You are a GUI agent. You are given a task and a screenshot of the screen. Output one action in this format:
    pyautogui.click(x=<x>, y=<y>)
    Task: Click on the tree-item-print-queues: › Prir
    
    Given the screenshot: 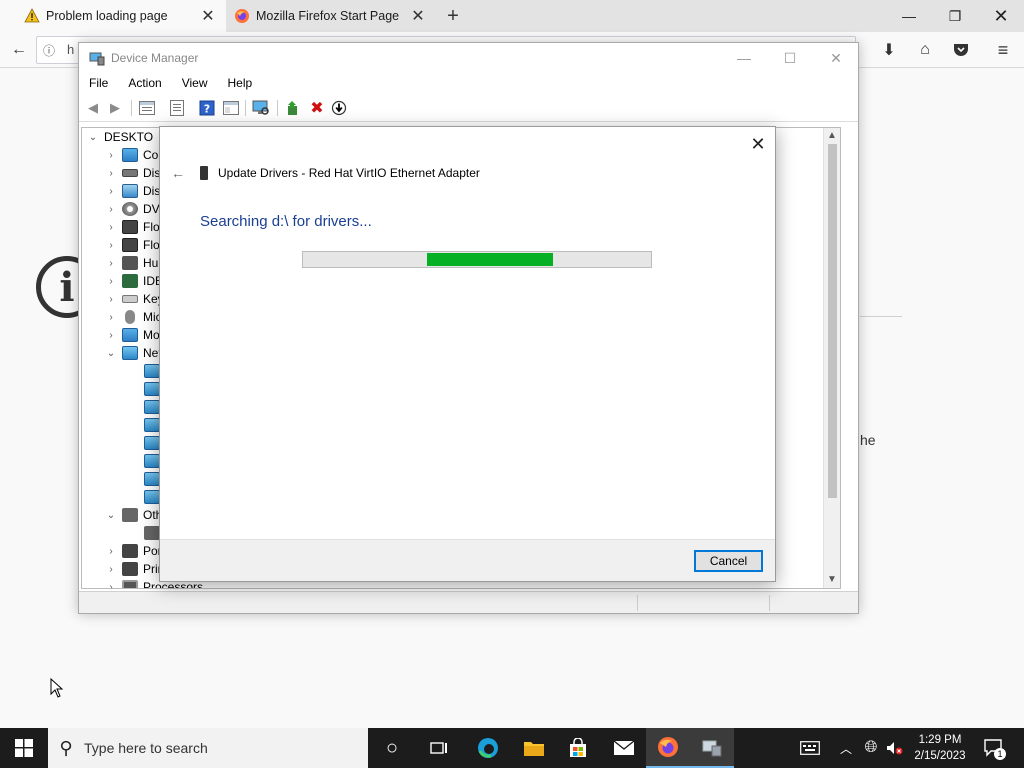 What is the action you would take?
    pyautogui.click(x=133, y=569)
    